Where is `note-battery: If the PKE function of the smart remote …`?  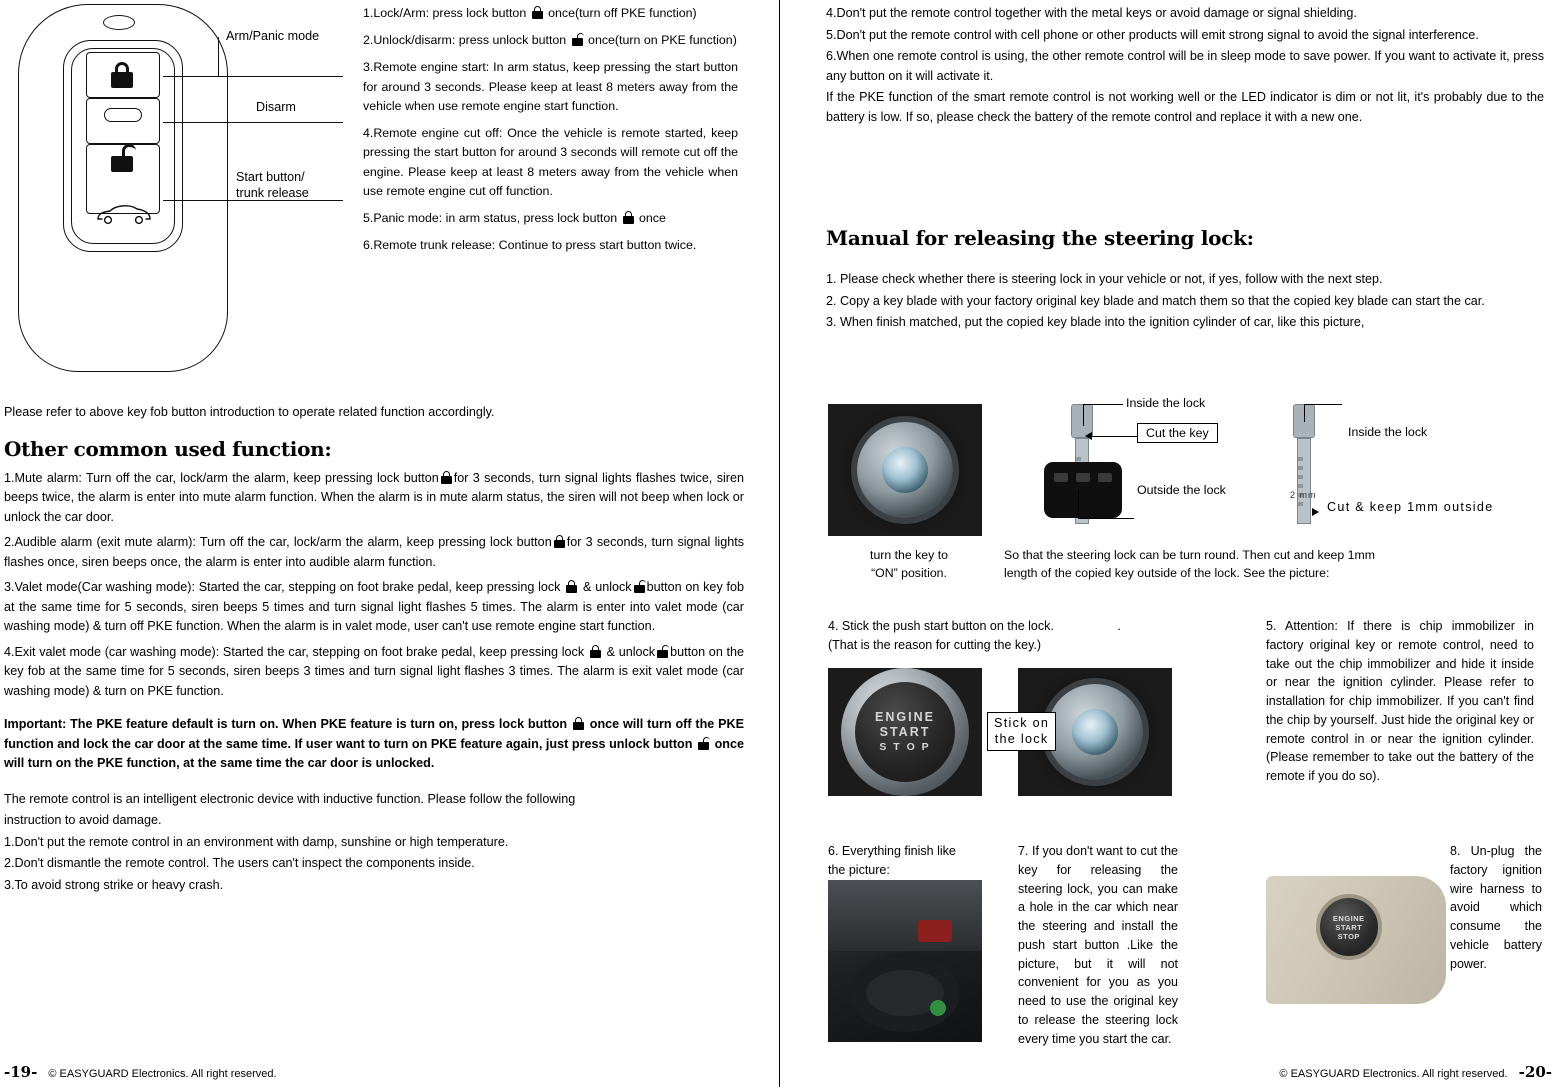
note-battery: If the PKE function of the smart remote … is located at coordinates (1185, 107).